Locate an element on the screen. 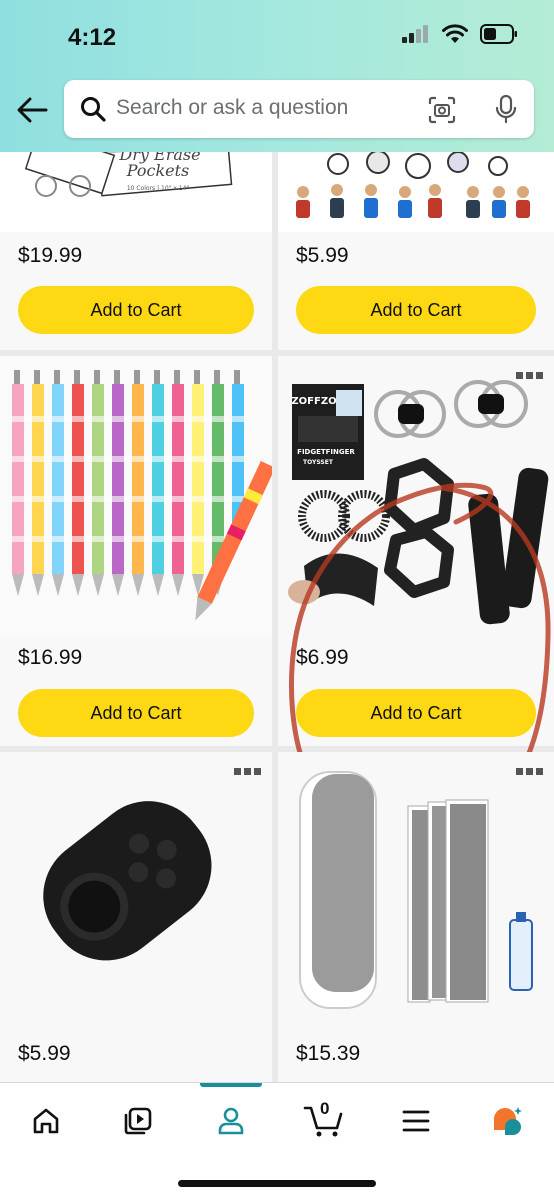  battery-icon is located at coordinates (498, 34).